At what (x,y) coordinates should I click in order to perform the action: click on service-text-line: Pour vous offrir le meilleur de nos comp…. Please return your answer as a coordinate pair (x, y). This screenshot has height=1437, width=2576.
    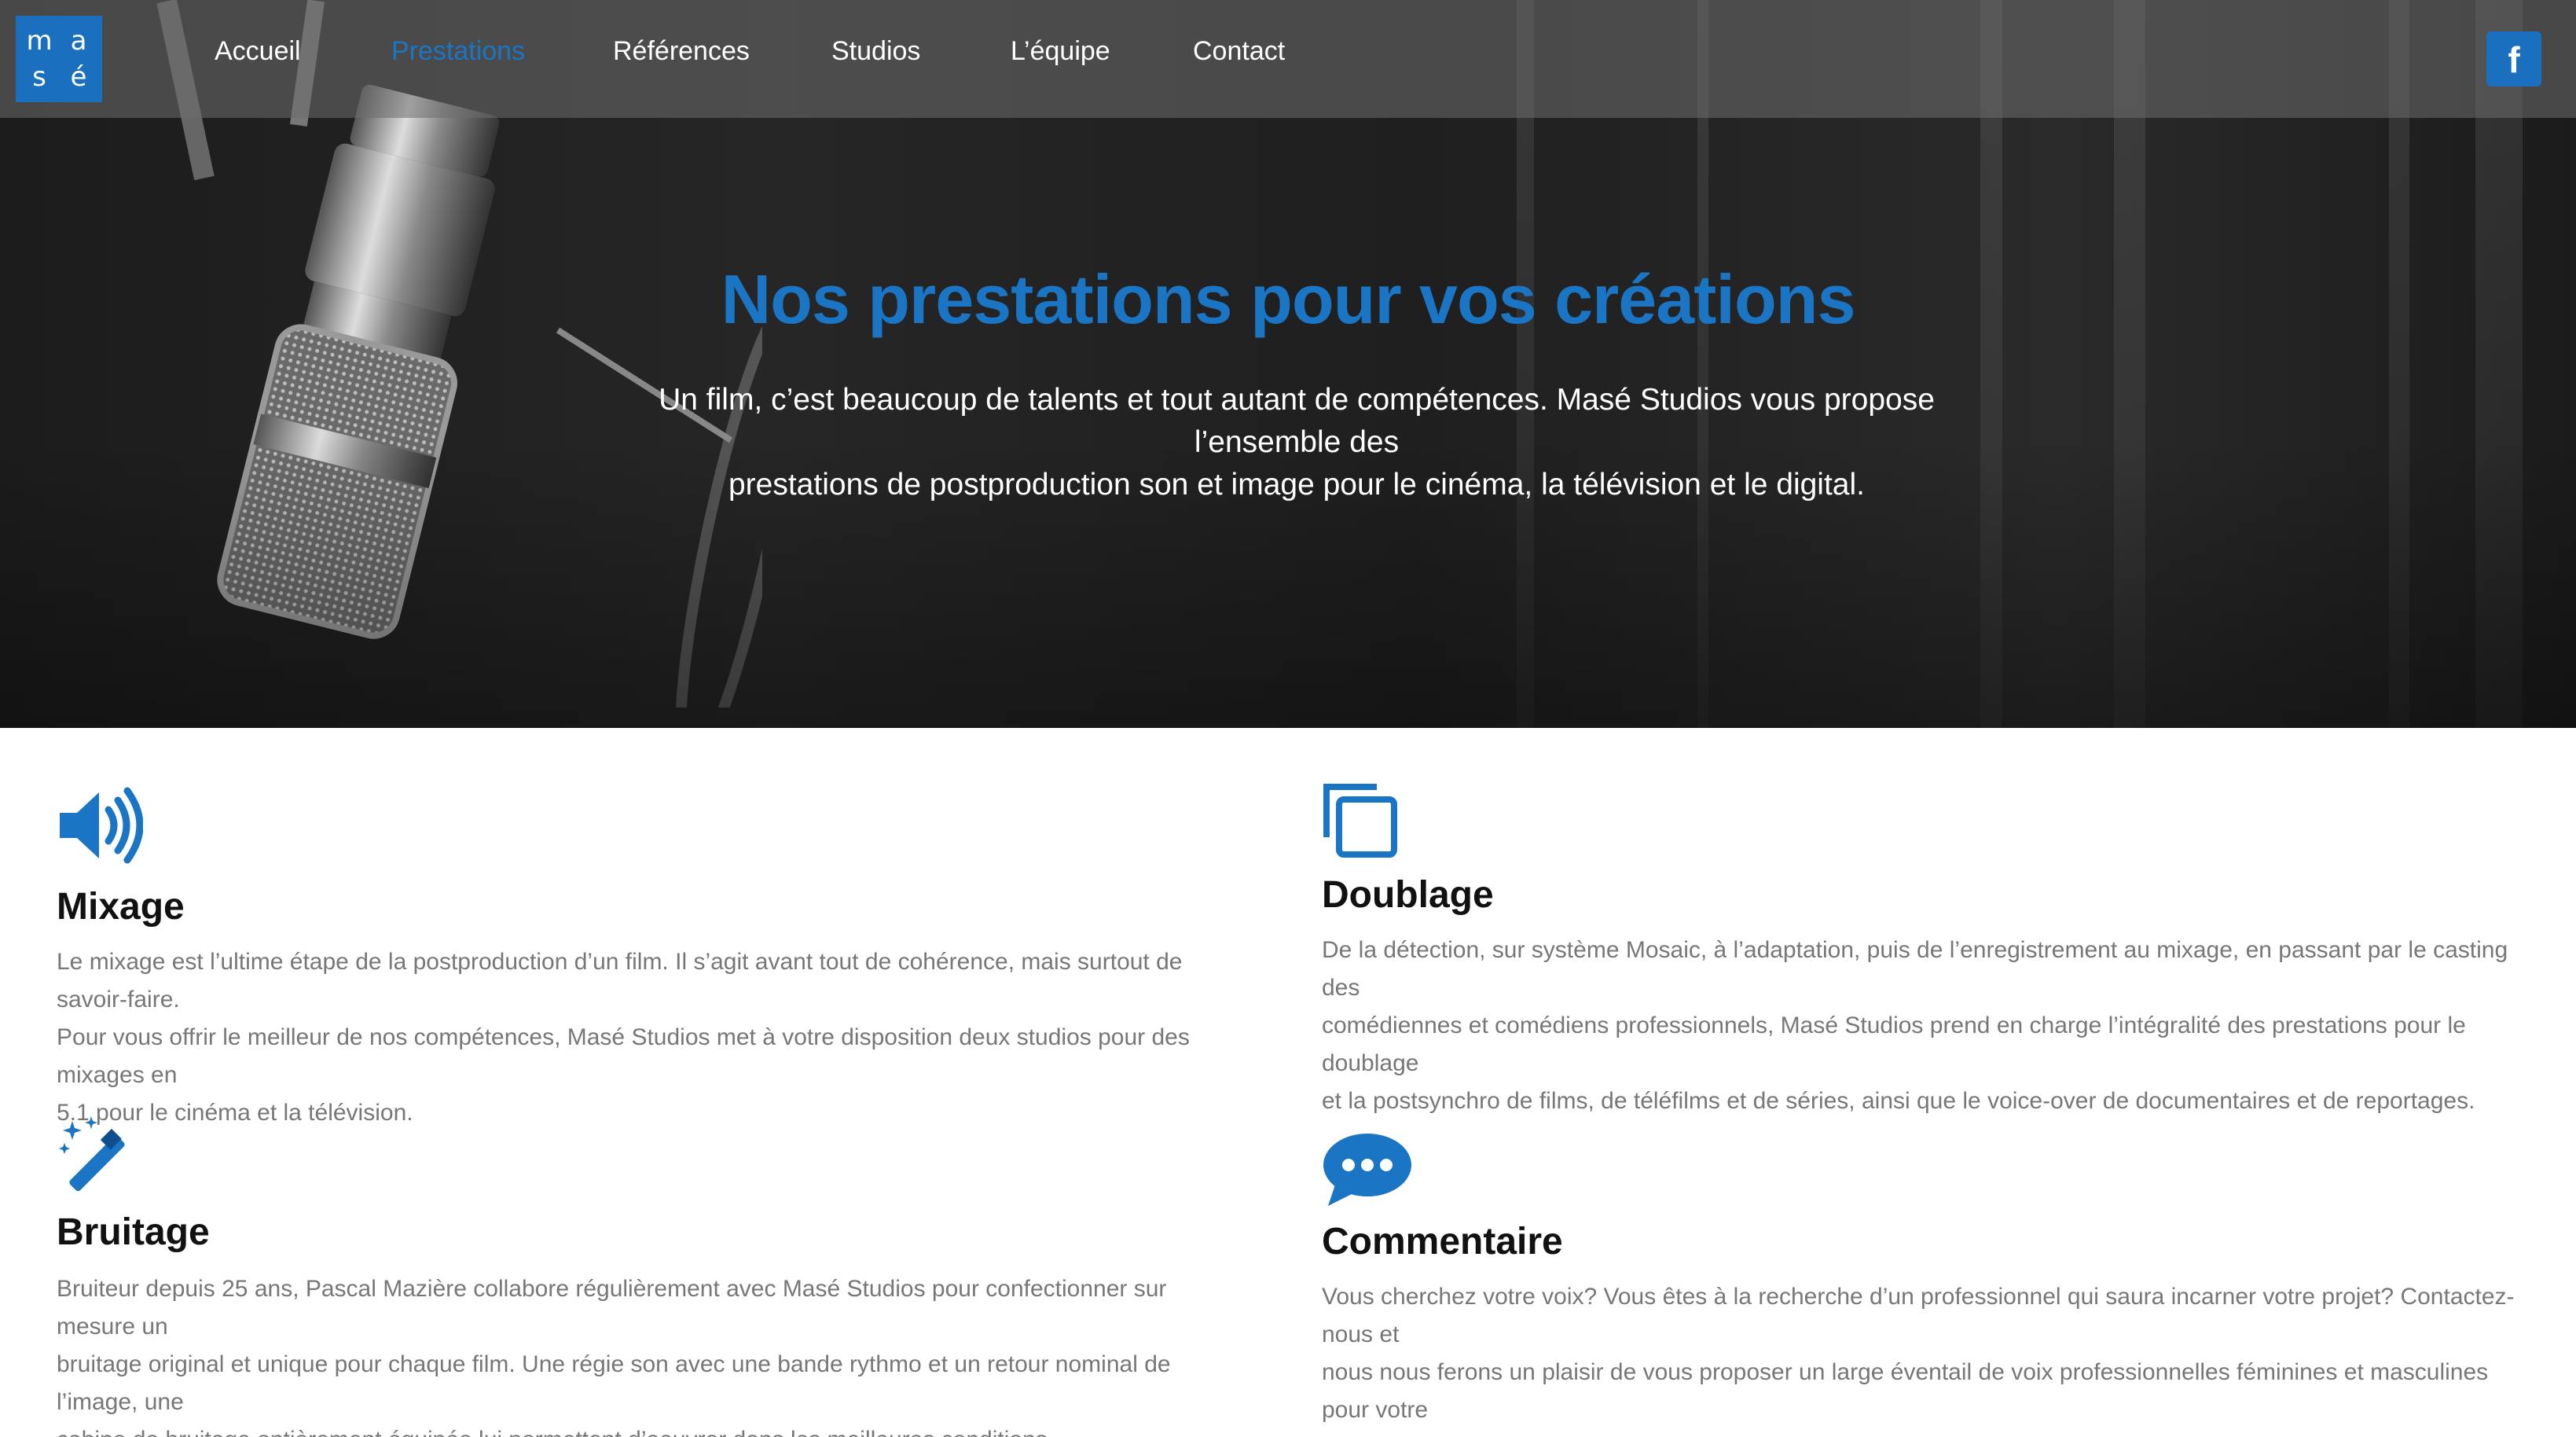
    Looking at the image, I should click on (623, 1056).